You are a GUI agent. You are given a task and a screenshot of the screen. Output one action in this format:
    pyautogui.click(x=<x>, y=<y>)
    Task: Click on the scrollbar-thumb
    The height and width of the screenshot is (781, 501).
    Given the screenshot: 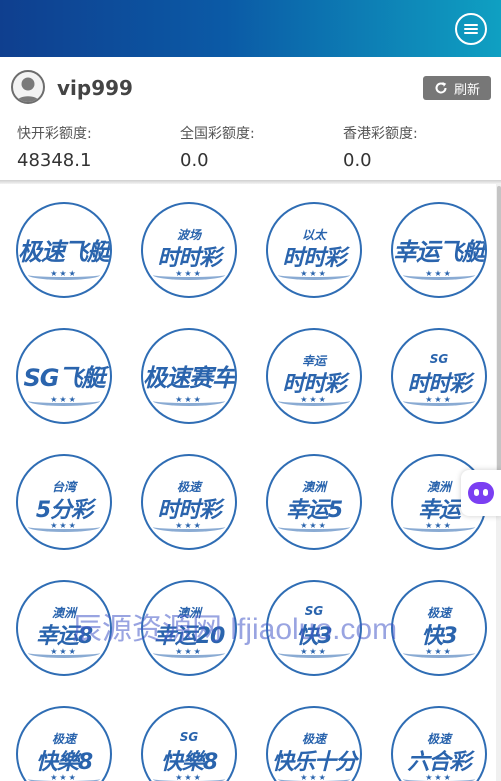 What is the action you would take?
    pyautogui.click(x=499, y=336)
    